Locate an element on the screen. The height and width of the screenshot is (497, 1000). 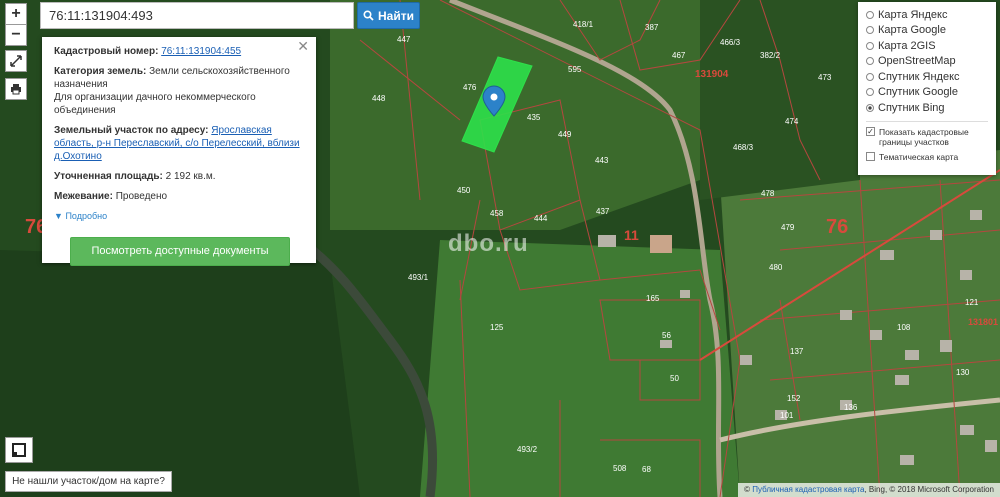
layer-divider is located at coordinates (927, 121).